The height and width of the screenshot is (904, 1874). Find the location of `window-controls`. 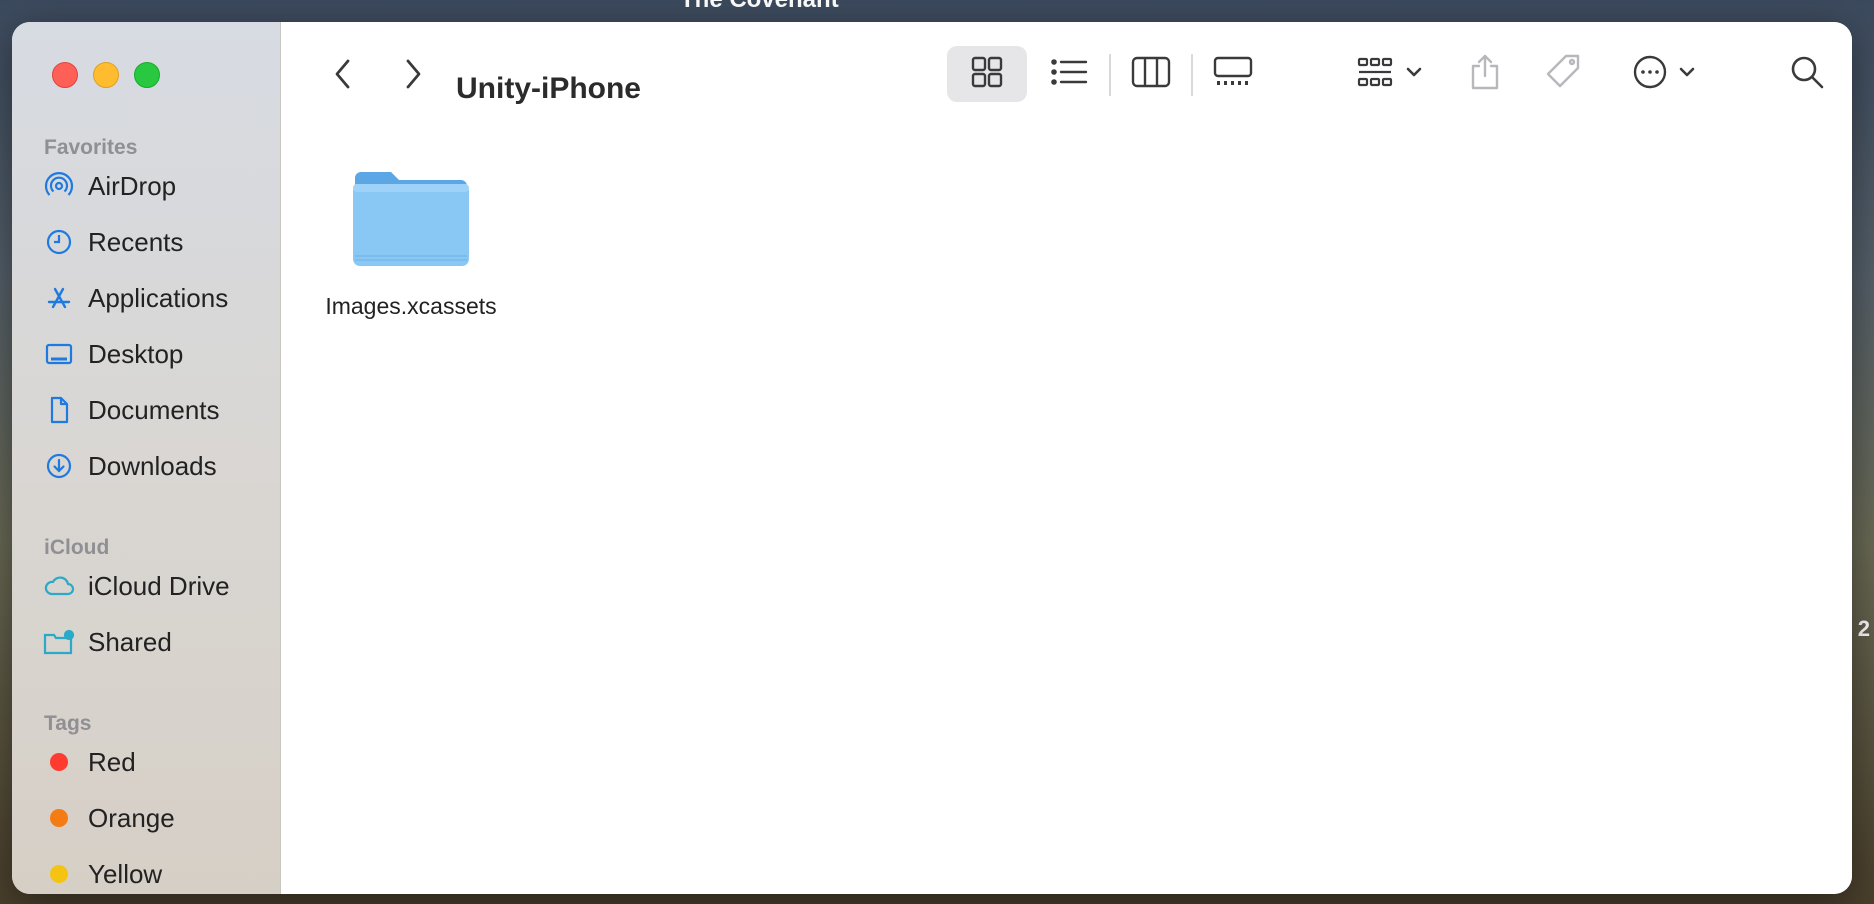

window-controls is located at coordinates (106, 75).